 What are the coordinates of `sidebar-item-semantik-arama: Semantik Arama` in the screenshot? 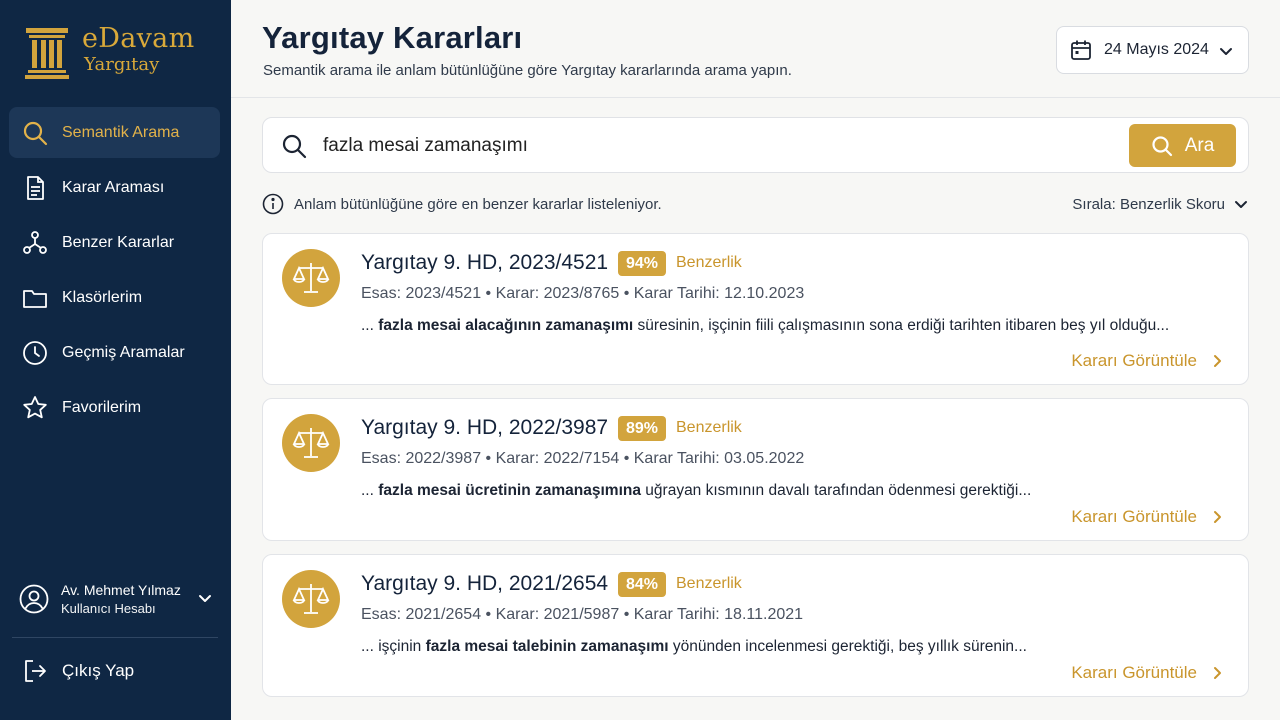 It's located at (114, 132).